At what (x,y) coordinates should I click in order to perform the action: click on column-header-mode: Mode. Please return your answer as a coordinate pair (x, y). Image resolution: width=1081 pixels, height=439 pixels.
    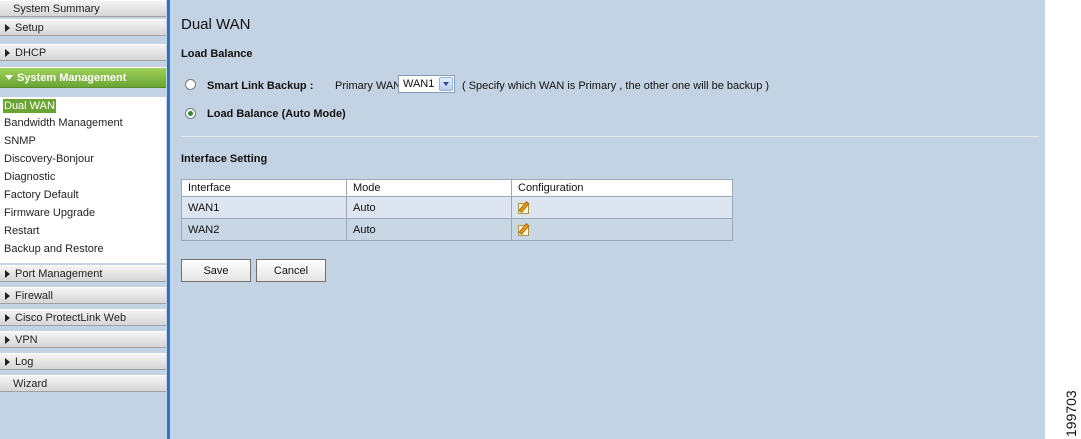
    Looking at the image, I should click on (429, 188).